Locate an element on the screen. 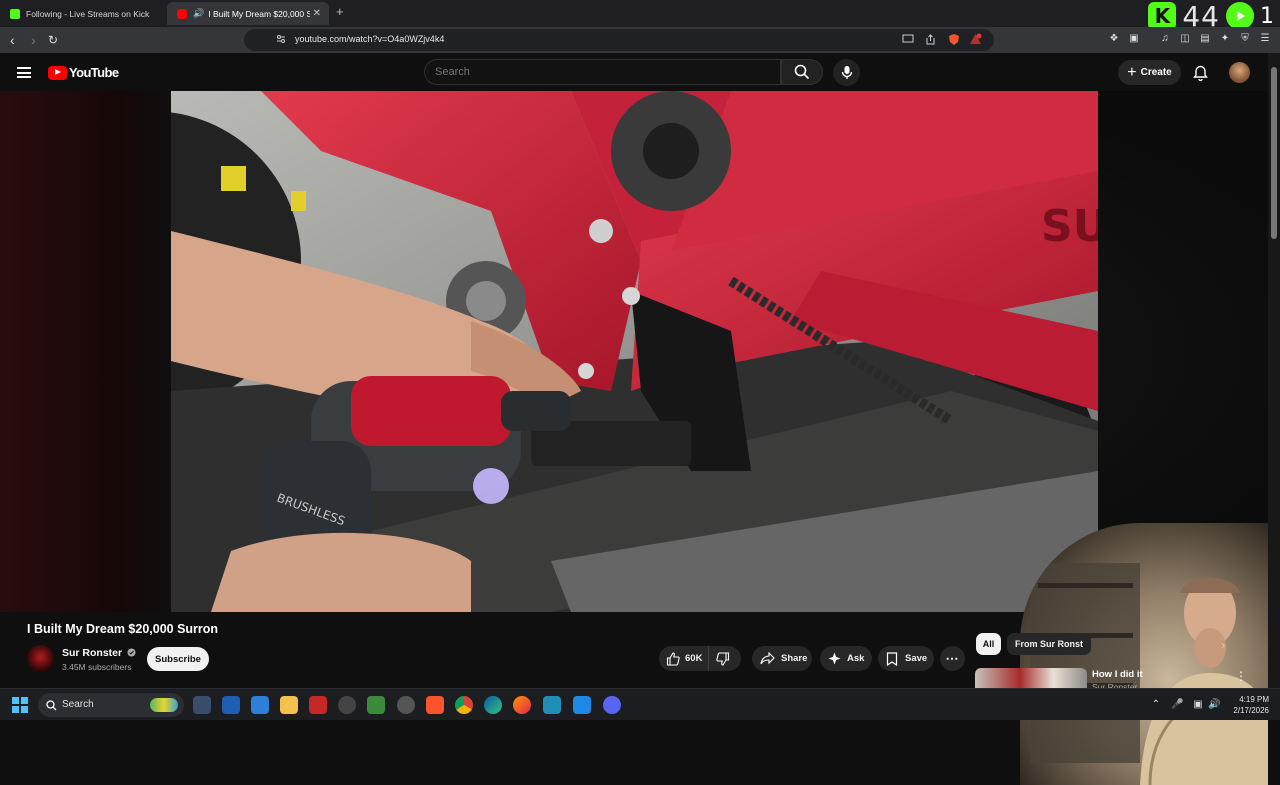  chip-from-channel: From Sur Ronst is located at coordinates (1049, 644).